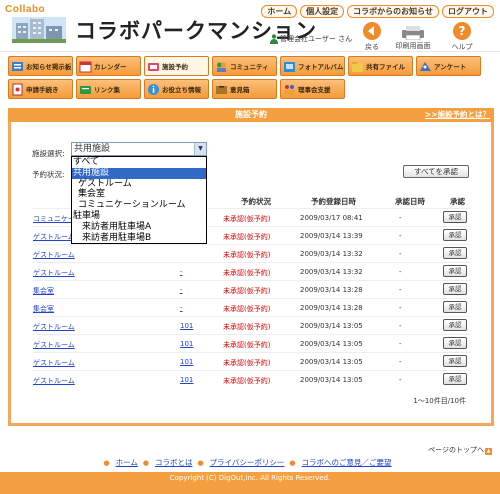 Image resolution: width=500 pixels, height=494 pixels. Describe the element at coordinates (256, 201) in the screenshot. I see `col-status: 予約状況` at that location.